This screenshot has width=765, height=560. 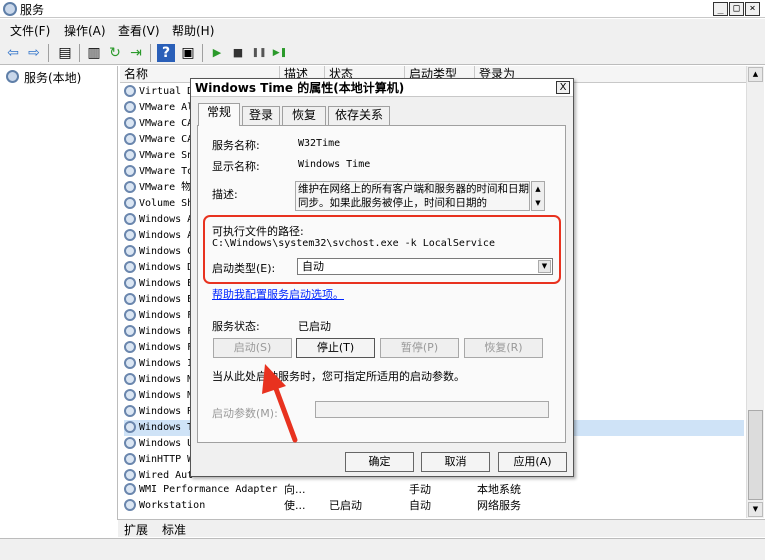 I want to click on annotation-arrow-icon, so click(x=280, y=403).